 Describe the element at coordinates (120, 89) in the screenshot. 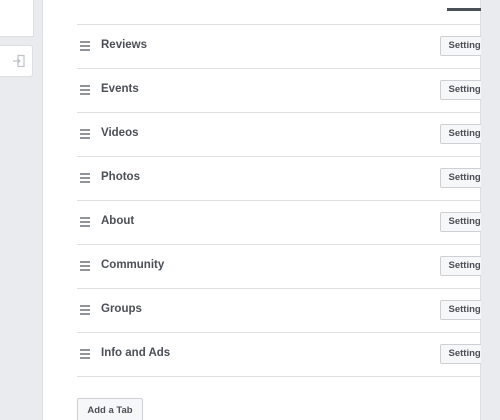

I see `tab-label: Events` at that location.